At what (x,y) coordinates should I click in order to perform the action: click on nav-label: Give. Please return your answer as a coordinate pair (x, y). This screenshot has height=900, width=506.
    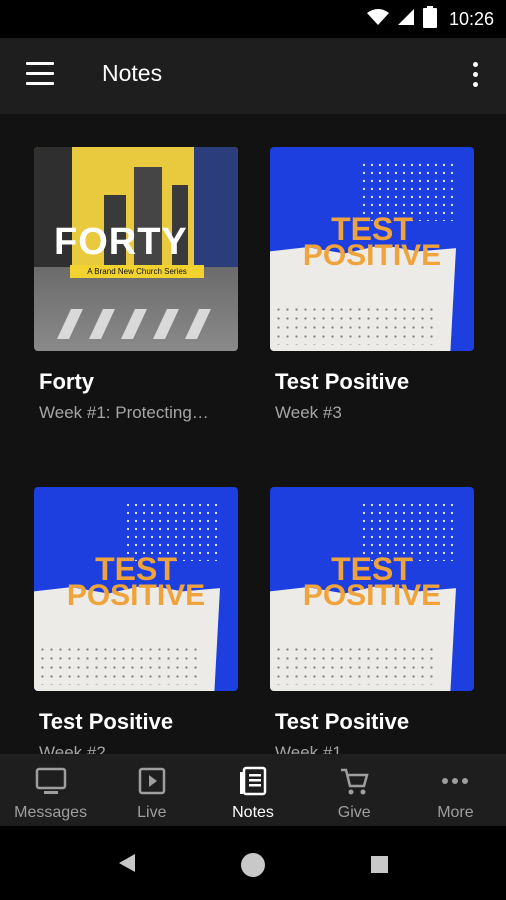
    Looking at the image, I should click on (354, 812).